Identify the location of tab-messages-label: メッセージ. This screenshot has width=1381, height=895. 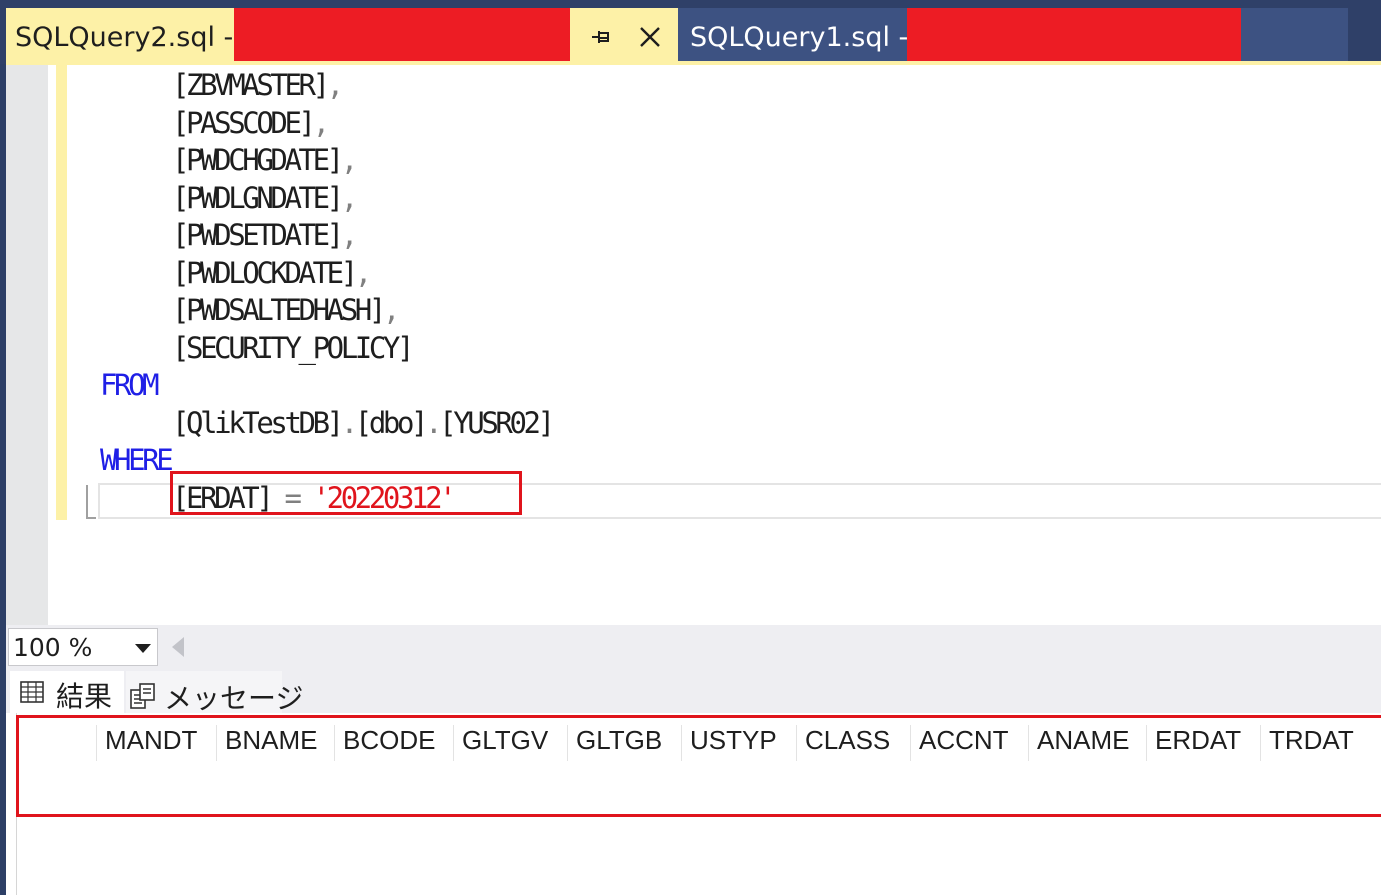
(234, 698).